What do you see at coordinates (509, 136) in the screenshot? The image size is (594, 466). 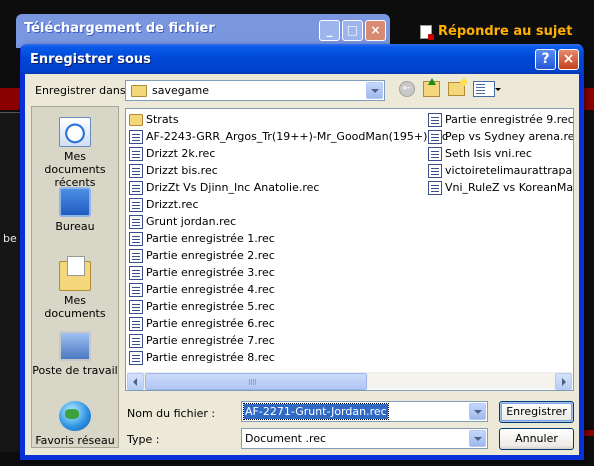 I see `file-name: Pep vs Sydney arena.rec` at bounding box center [509, 136].